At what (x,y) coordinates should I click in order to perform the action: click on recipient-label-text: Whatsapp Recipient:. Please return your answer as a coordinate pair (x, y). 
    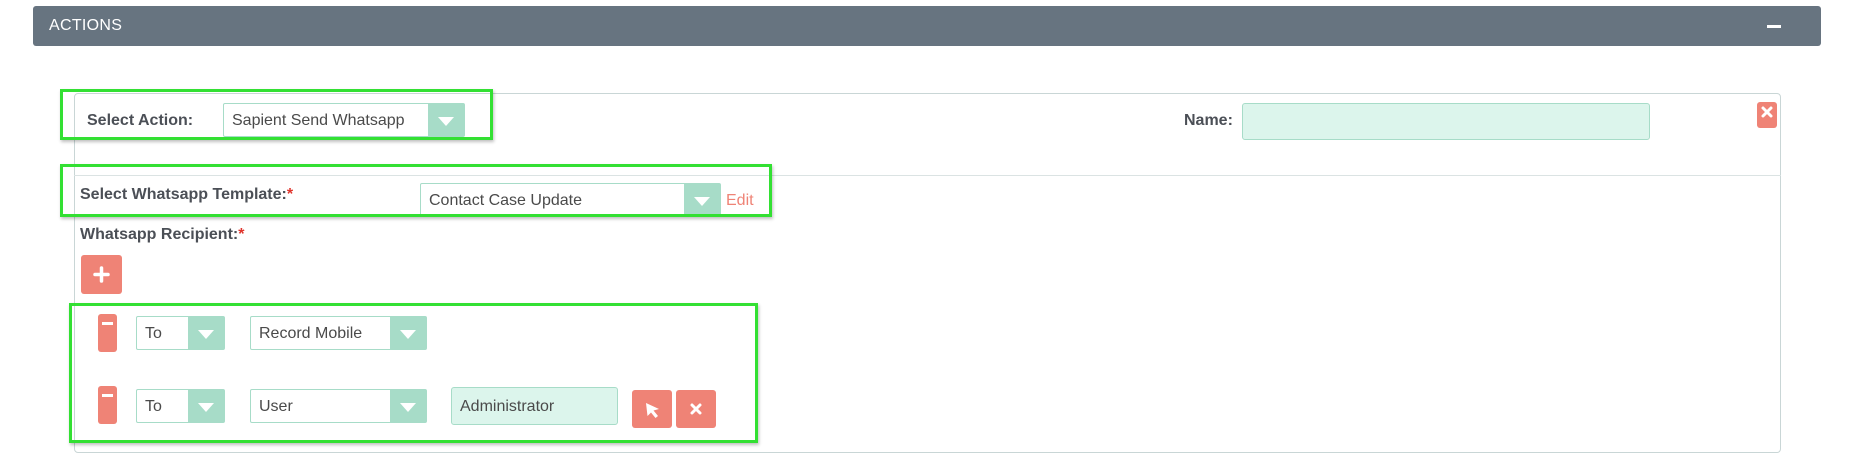
    Looking at the image, I should click on (159, 234).